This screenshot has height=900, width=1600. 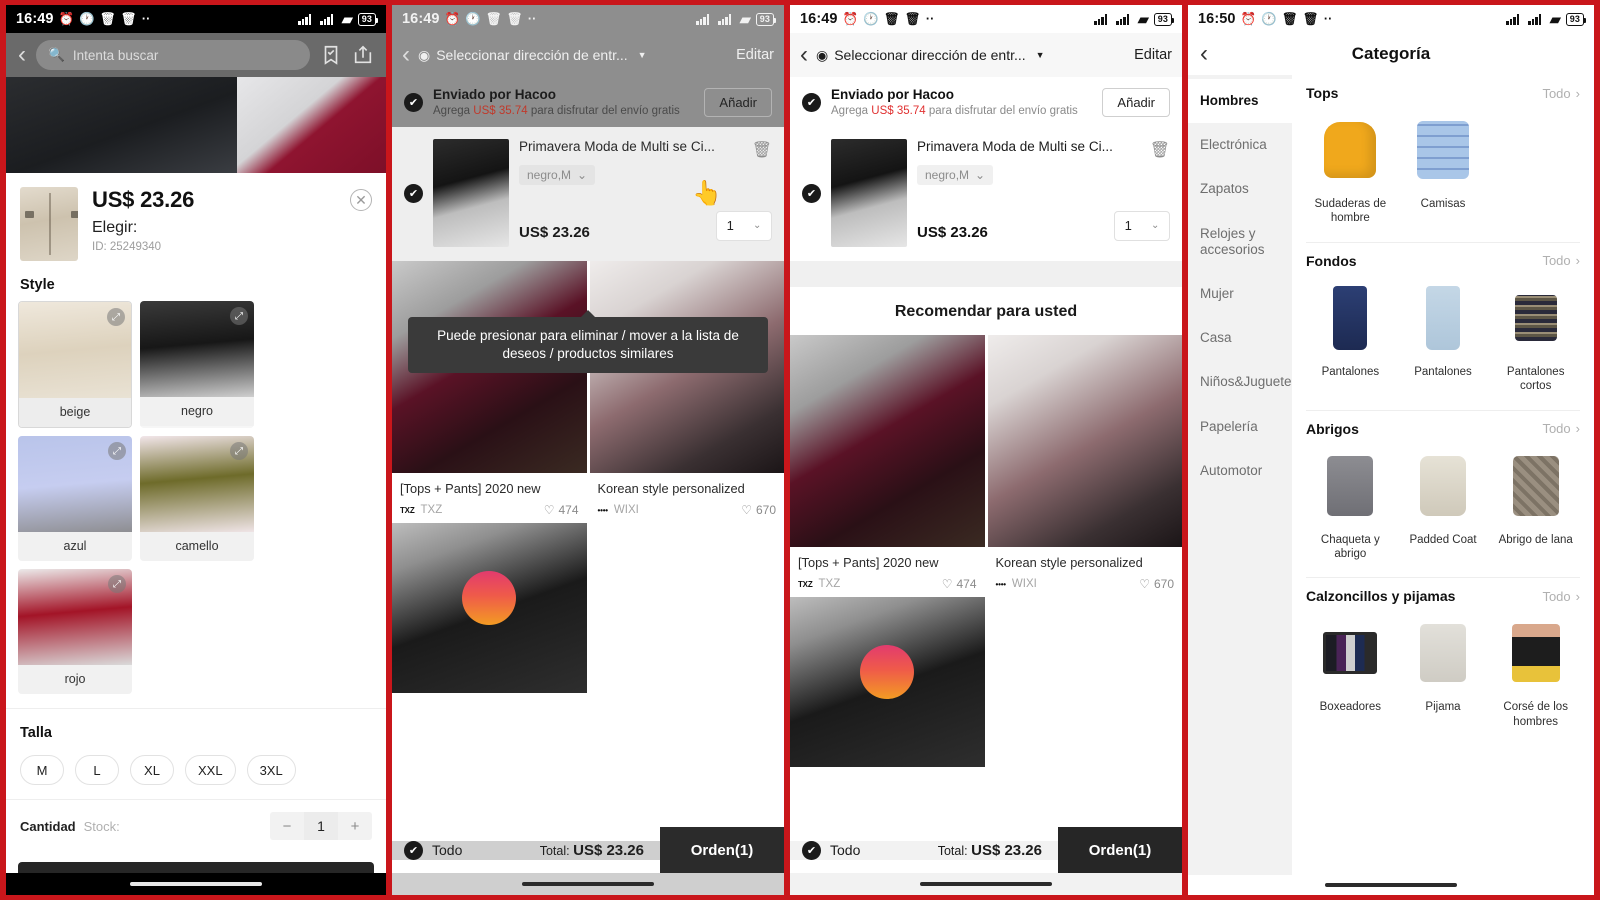 What do you see at coordinates (1240, 101) in the screenshot?
I see `sidebar-item-hombres: Hombres` at bounding box center [1240, 101].